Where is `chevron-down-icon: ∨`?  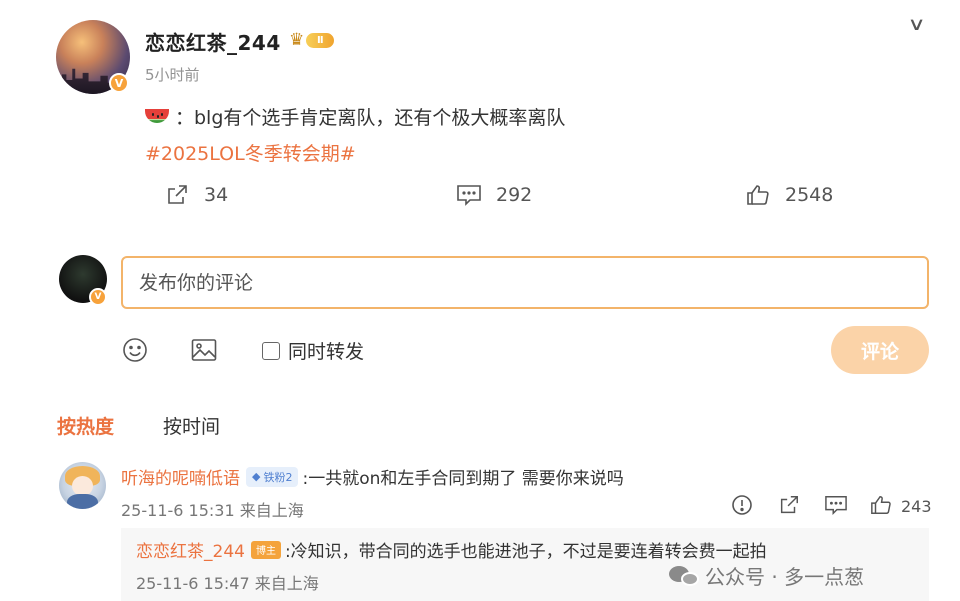
chevron-down-icon: ∨ is located at coordinates (916, 24).